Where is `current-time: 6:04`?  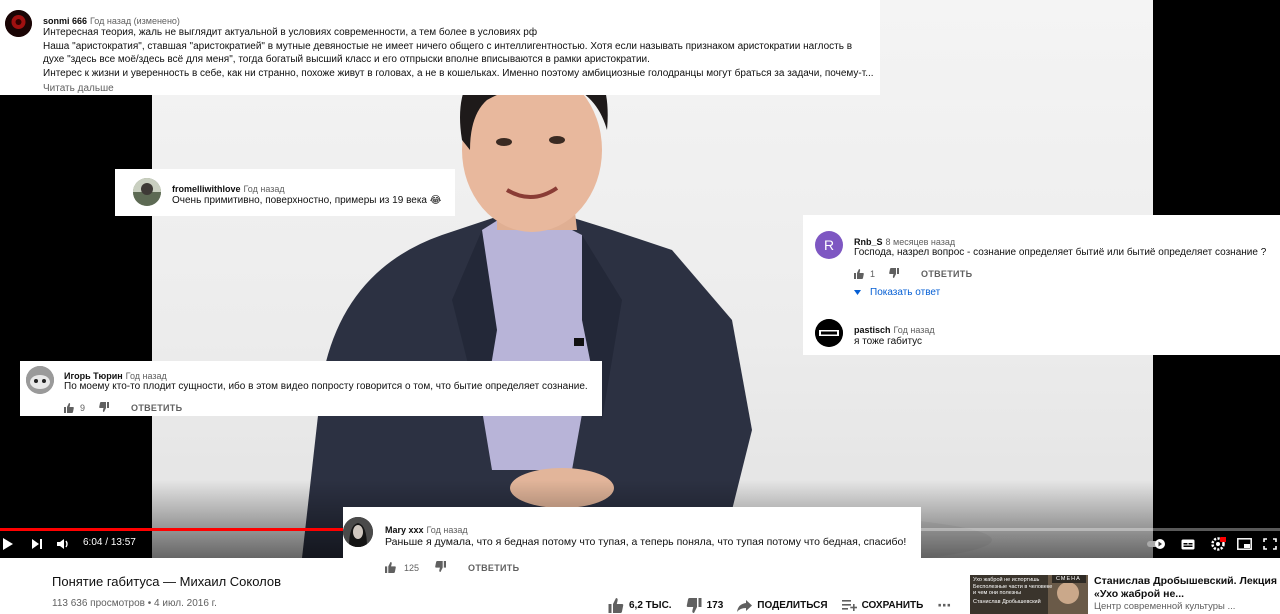
current-time: 6:04 is located at coordinates (93, 542).